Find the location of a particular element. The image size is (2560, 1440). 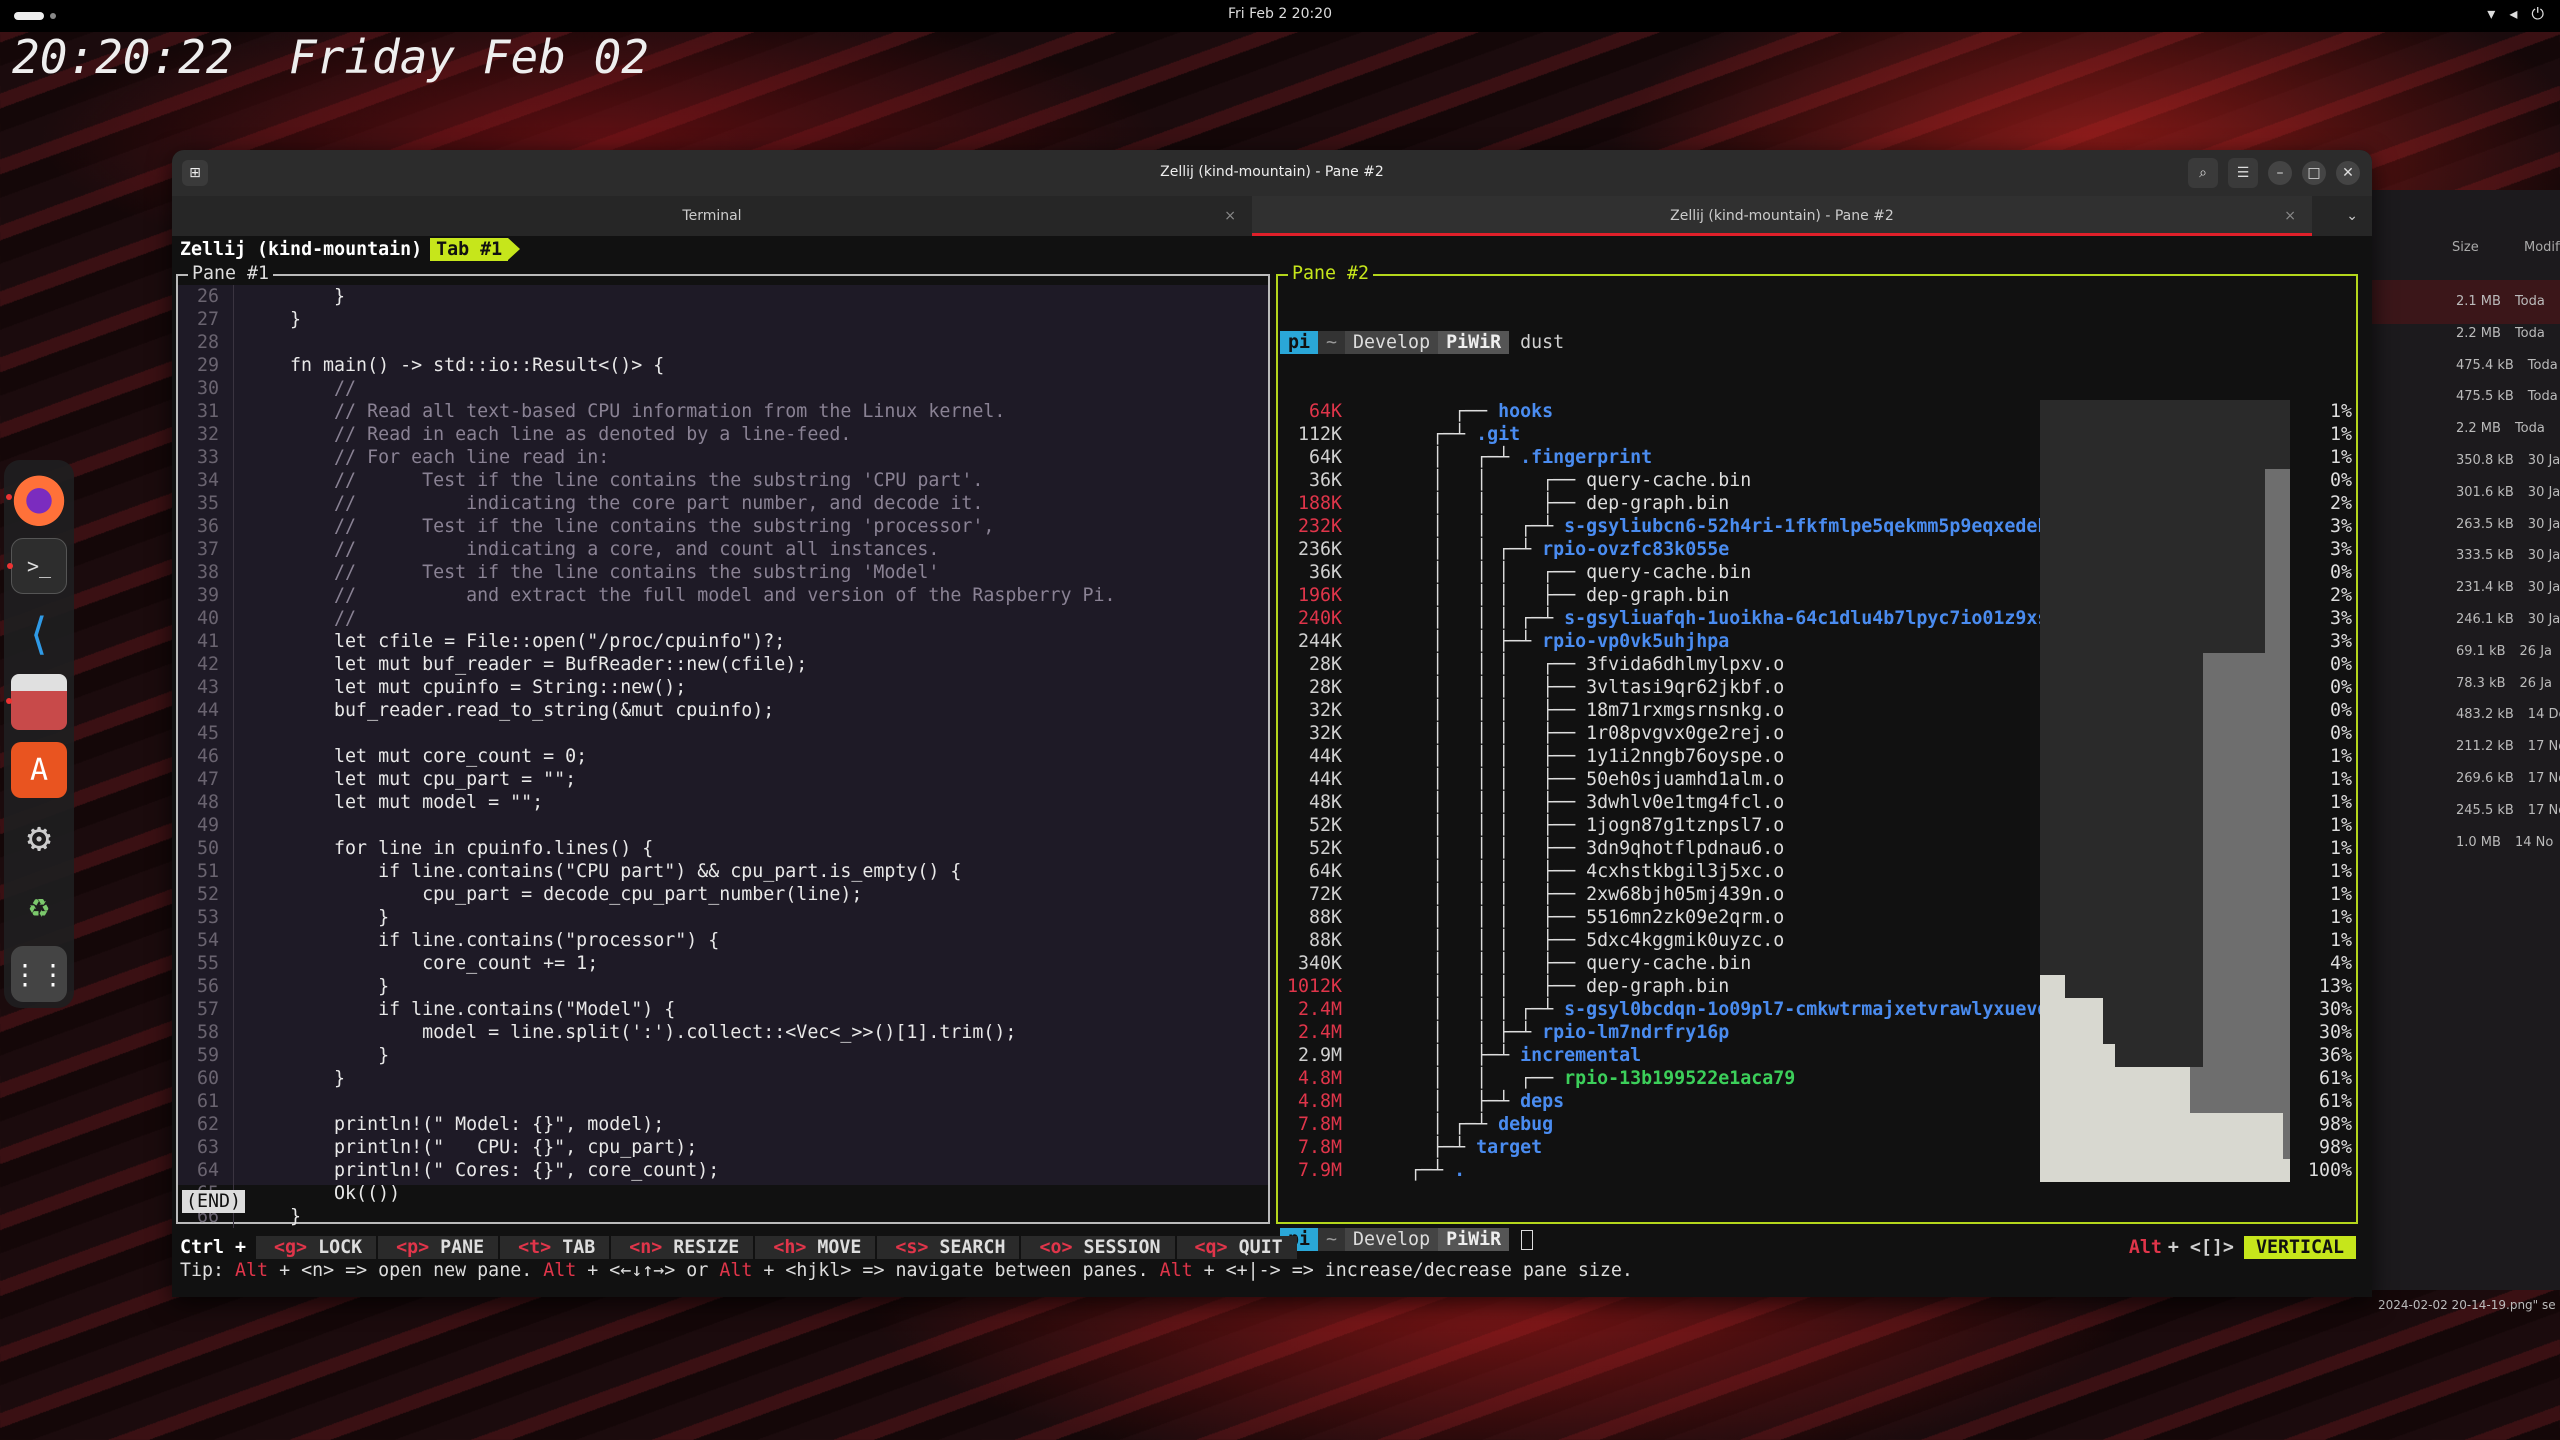

menu-icon: ☰ is located at coordinates (2243, 173).